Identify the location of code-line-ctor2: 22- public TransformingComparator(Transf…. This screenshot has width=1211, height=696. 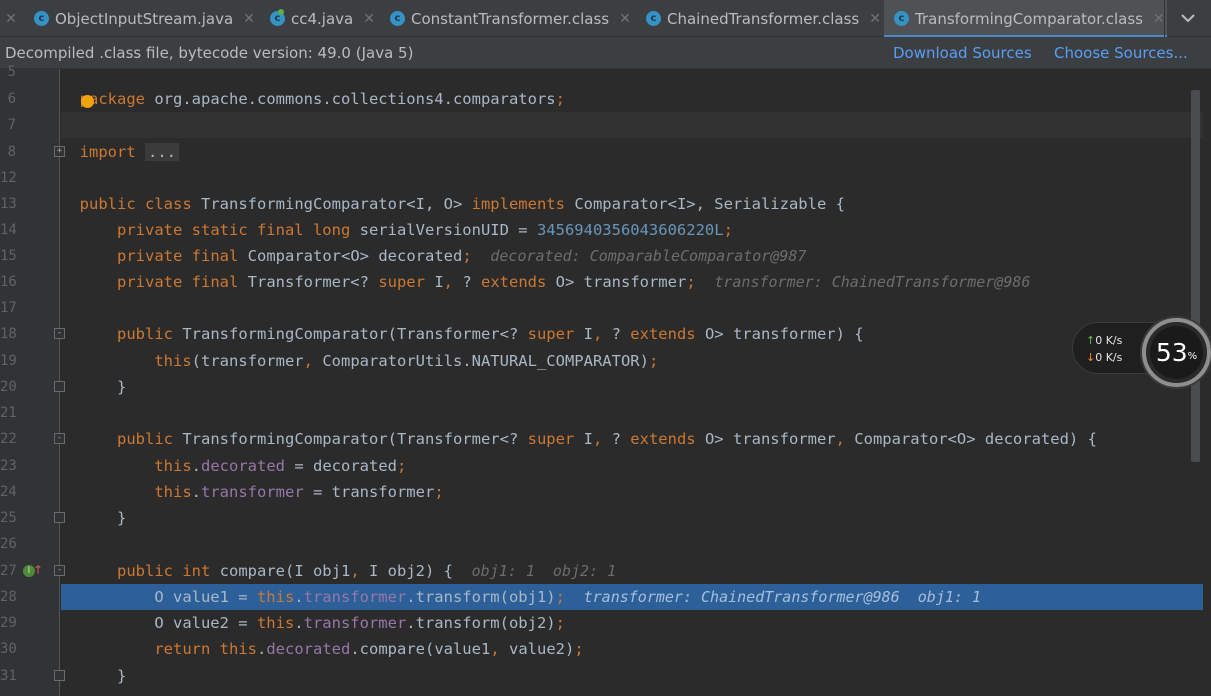
(601, 439).